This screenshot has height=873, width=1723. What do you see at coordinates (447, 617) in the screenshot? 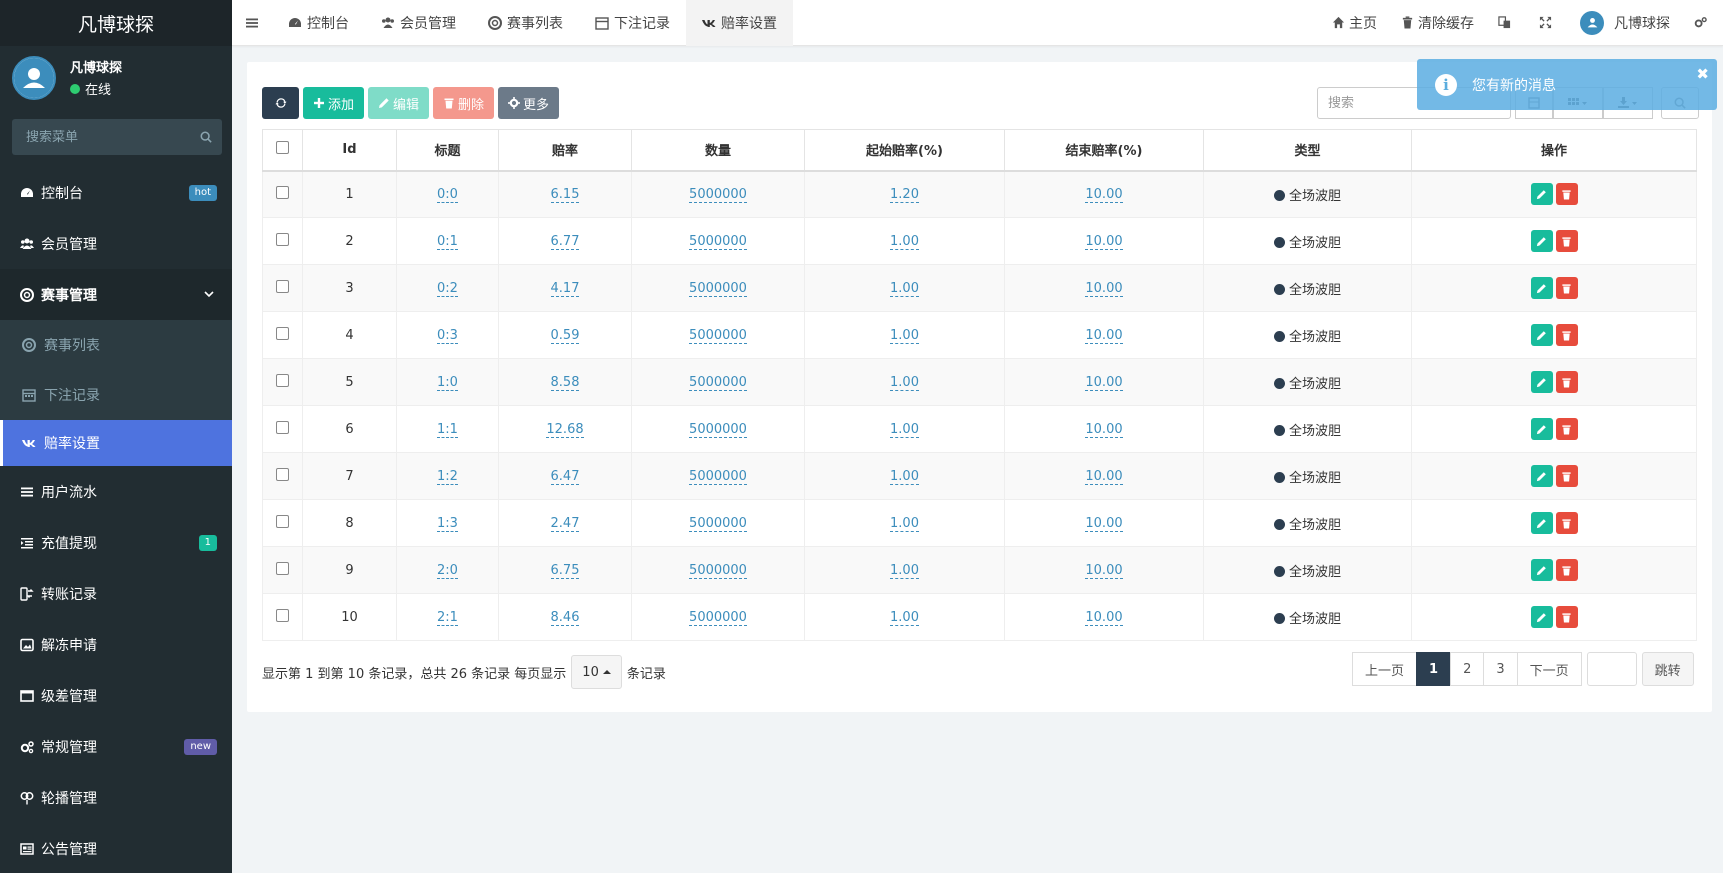
I see `editable-title: 2:1` at bounding box center [447, 617].